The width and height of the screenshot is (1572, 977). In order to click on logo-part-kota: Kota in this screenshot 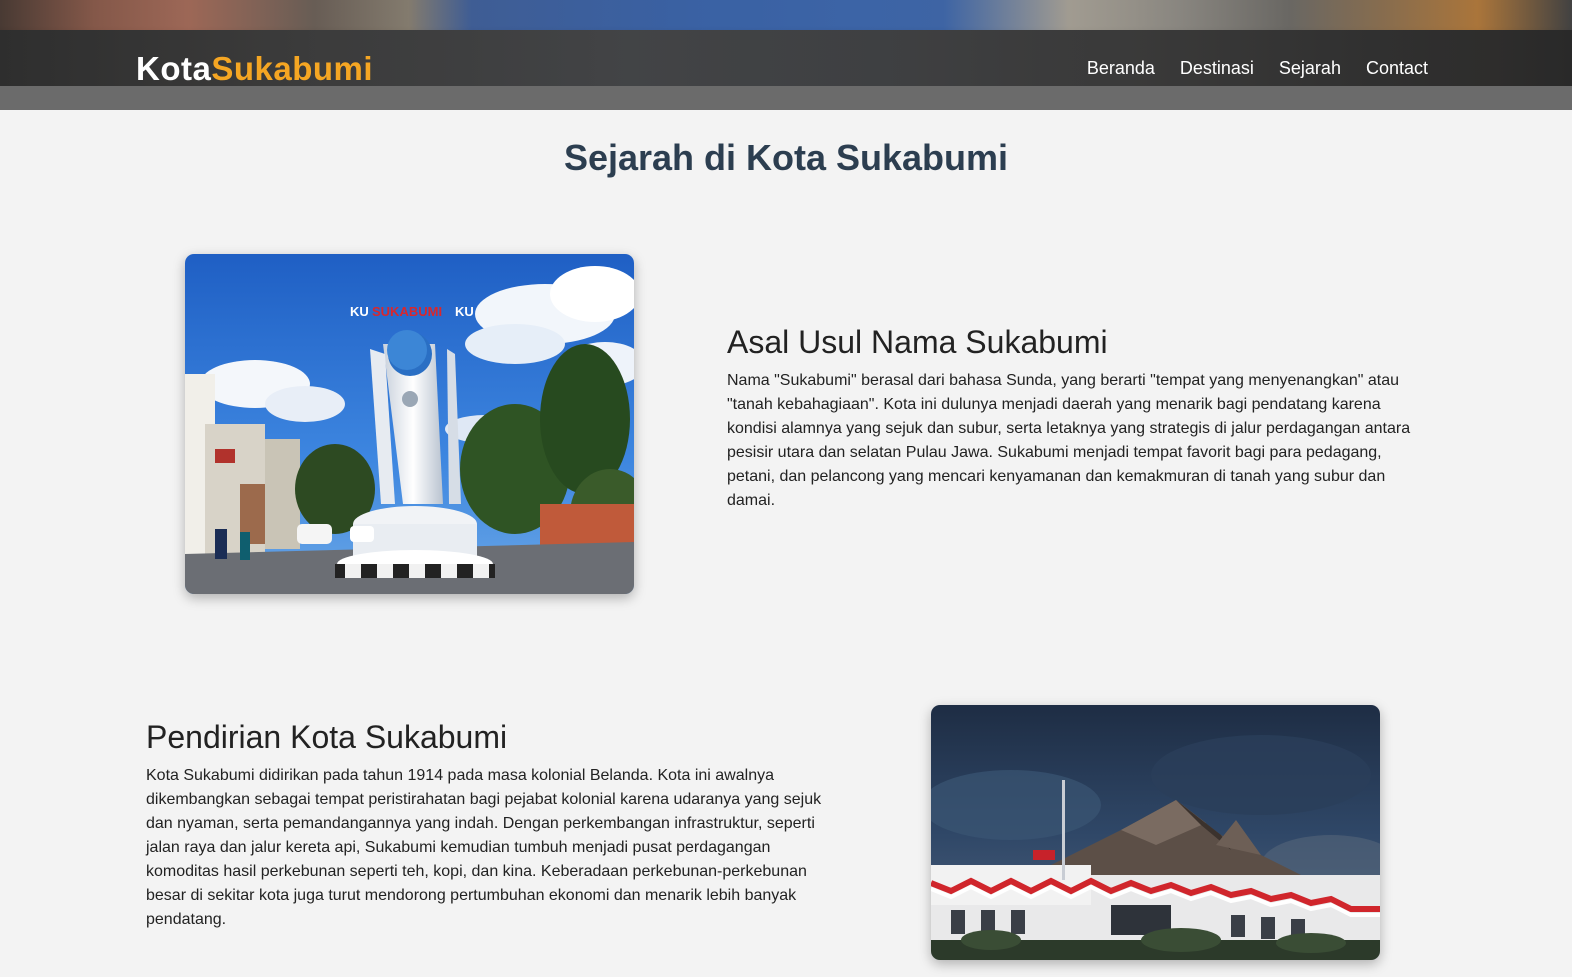, I will do `click(174, 68)`.